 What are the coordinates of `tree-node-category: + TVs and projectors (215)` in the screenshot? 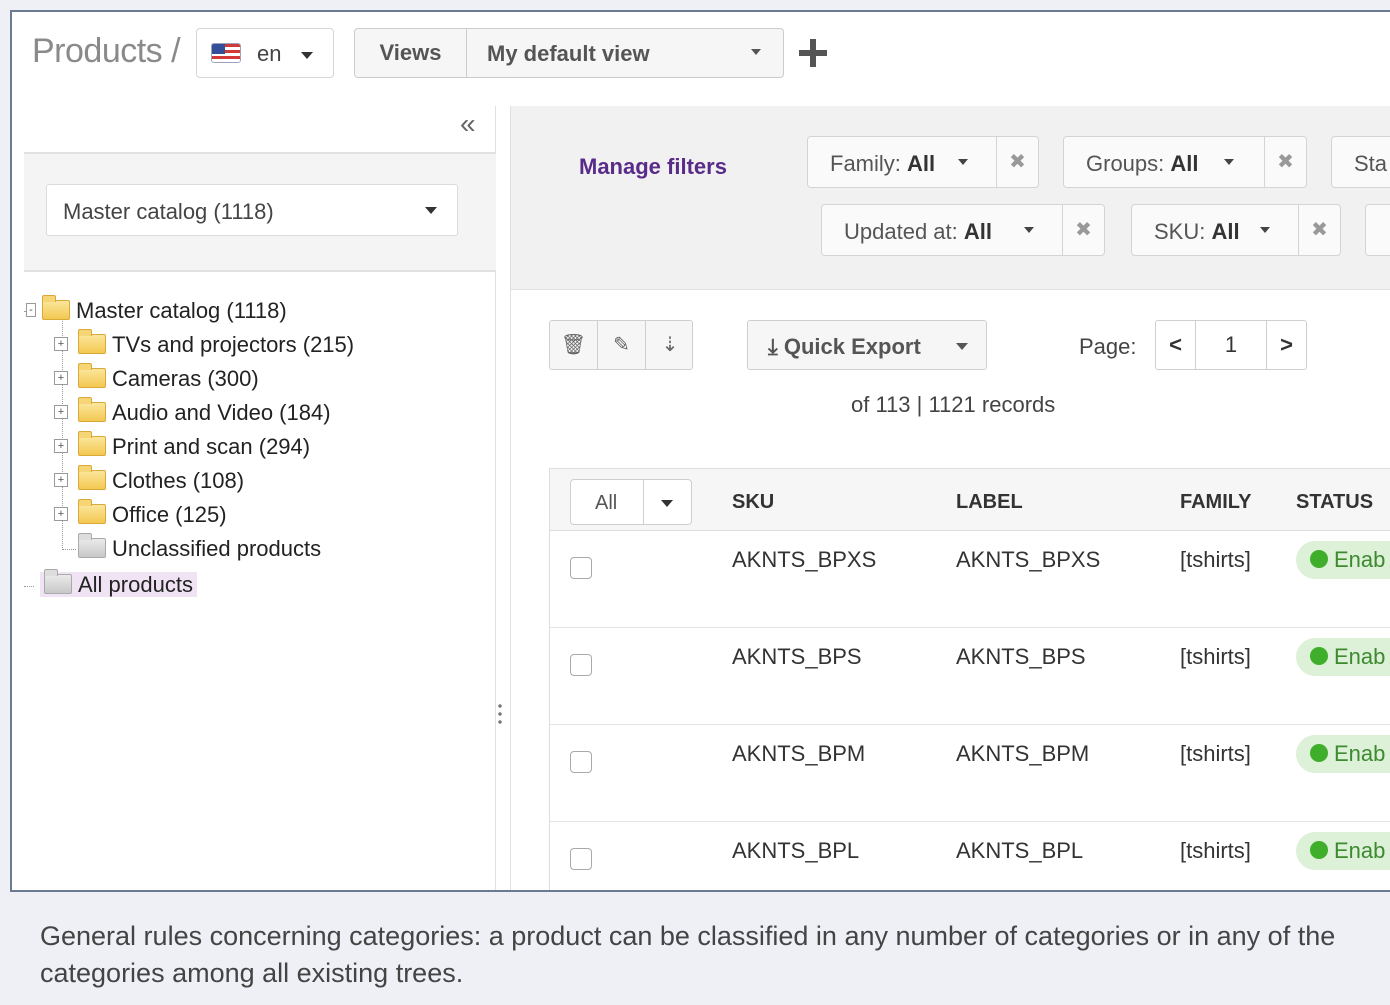 It's located at (204, 344).